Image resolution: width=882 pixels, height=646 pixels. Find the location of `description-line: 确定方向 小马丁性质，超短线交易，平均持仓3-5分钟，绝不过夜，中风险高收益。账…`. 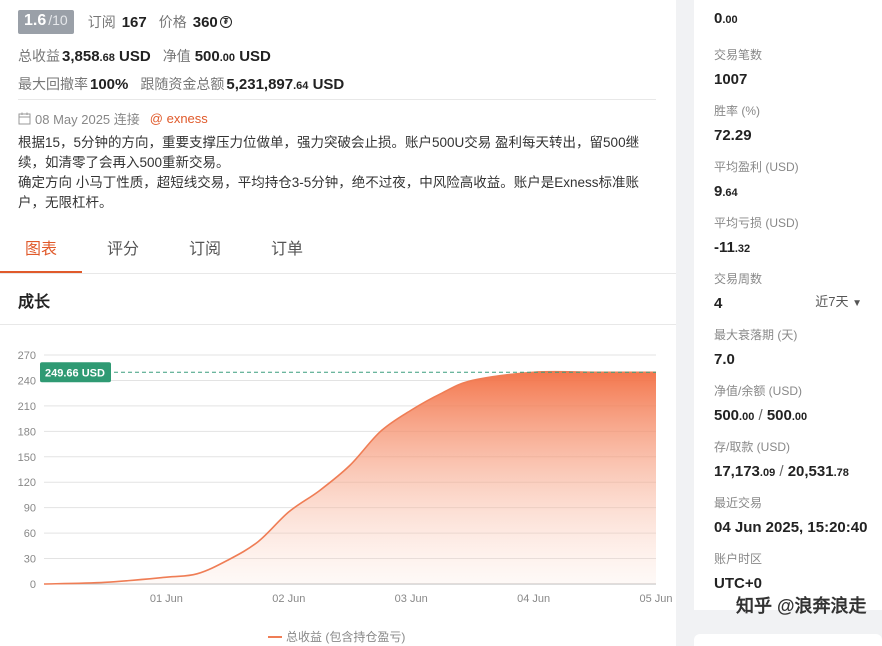

description-line: 确定方向 小马丁性质，超短线交易，平均持仓3-5分钟，绝不过夜，中风险高收益。账… is located at coordinates (329, 192).